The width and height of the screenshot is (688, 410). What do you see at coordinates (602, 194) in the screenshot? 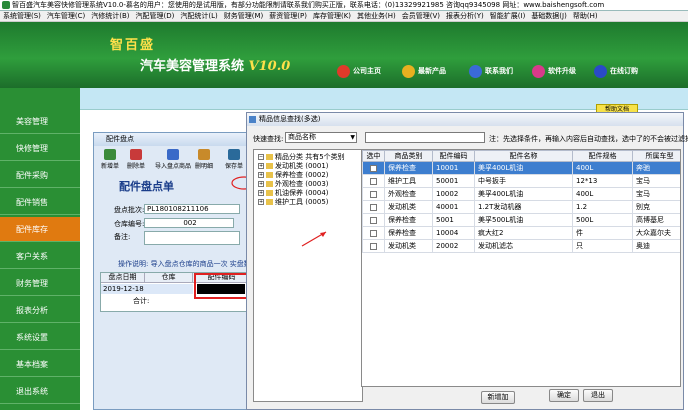
I see `grid-cell: 400L` at bounding box center [602, 194].